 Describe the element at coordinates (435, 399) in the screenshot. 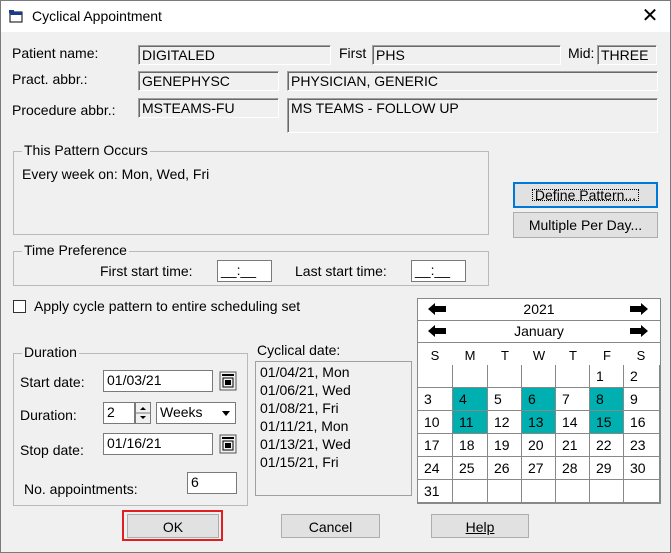

I see `calendar-day-cell: 3` at that location.